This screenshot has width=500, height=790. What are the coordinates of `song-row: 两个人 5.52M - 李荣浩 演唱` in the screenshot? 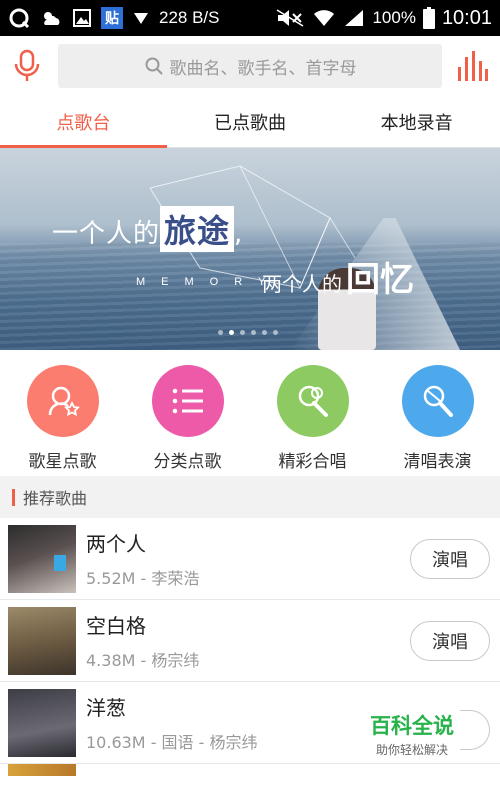 It's located at (250, 559).